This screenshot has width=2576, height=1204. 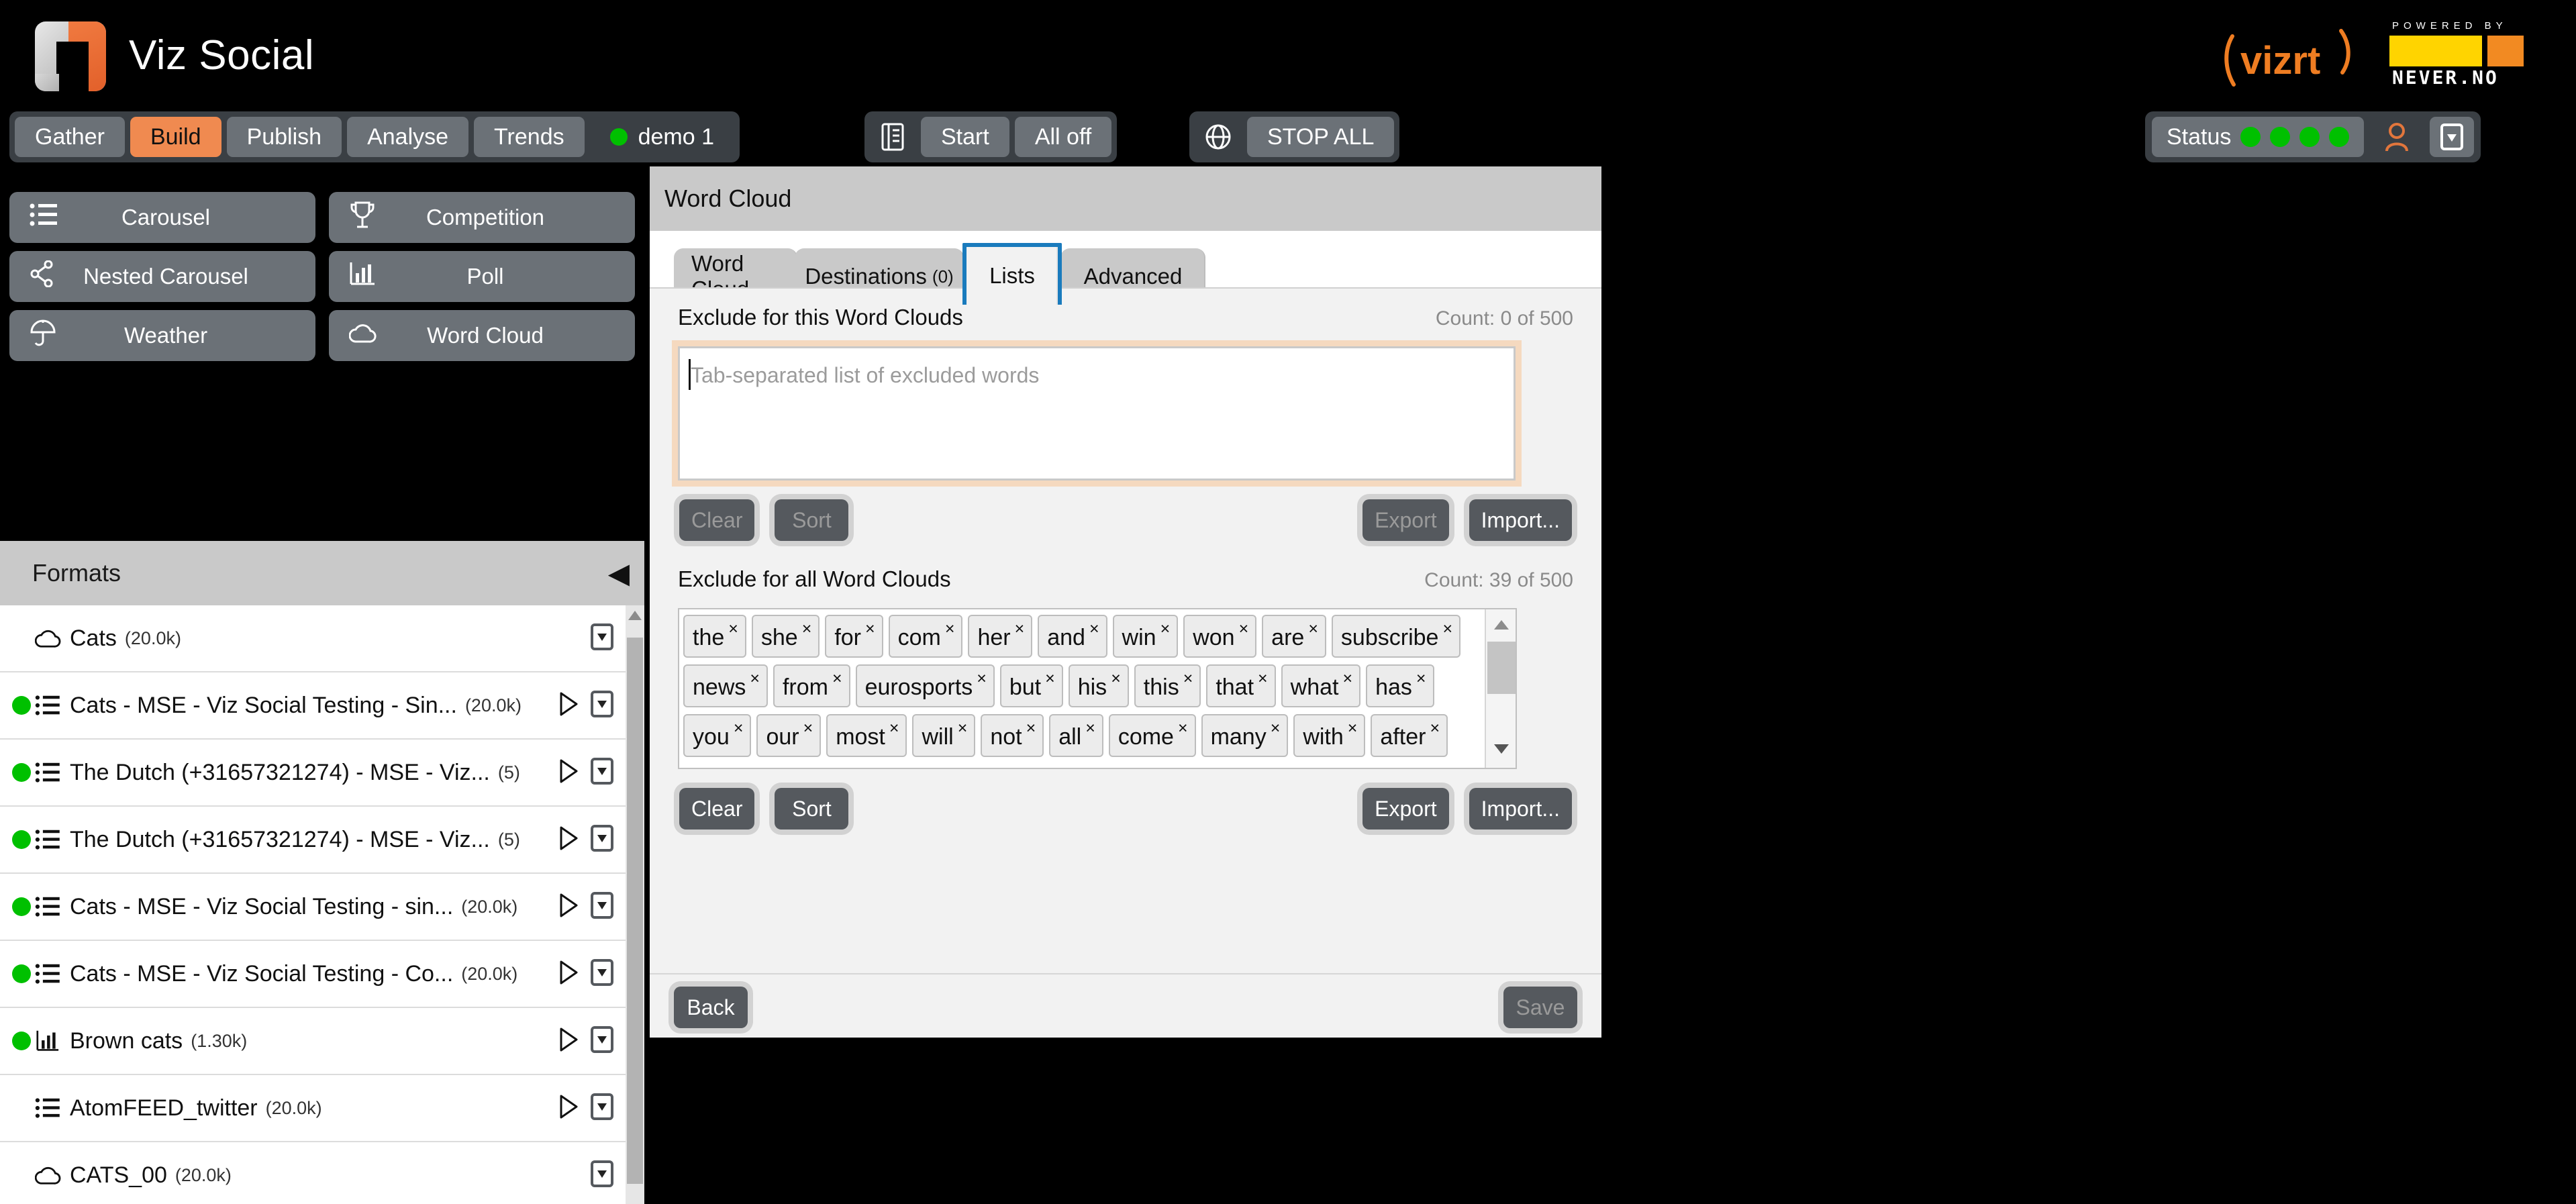 I want to click on excluded-word-chip: she ×, so click(x=785, y=637).